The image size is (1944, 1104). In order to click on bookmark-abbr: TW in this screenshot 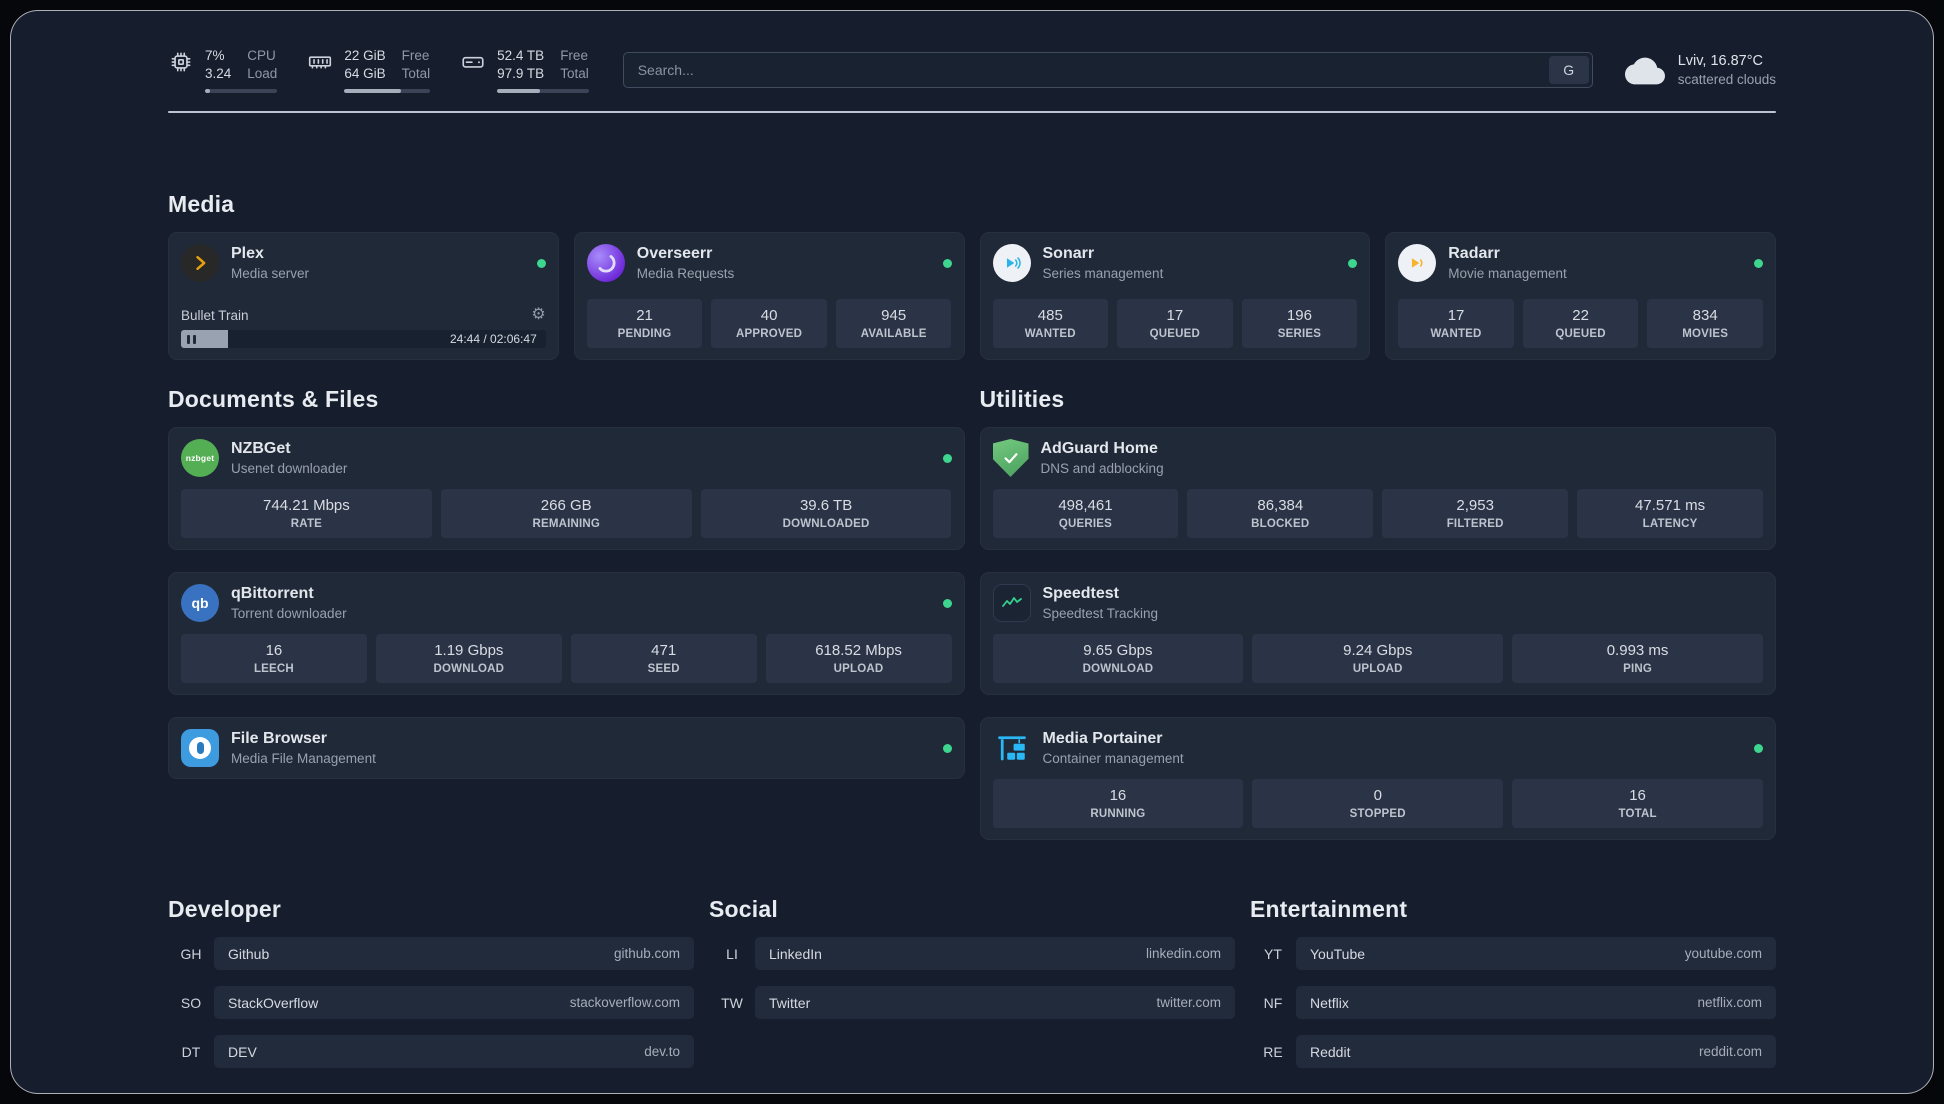, I will do `click(732, 1002)`.